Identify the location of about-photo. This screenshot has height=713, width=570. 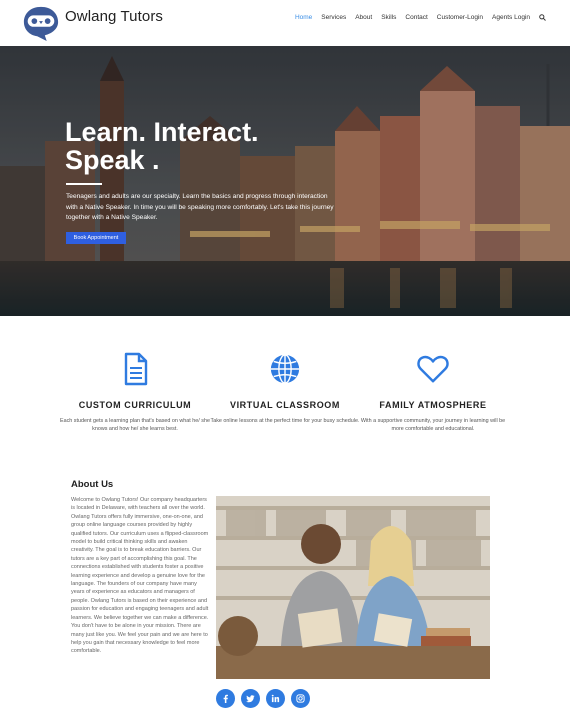
(353, 587).